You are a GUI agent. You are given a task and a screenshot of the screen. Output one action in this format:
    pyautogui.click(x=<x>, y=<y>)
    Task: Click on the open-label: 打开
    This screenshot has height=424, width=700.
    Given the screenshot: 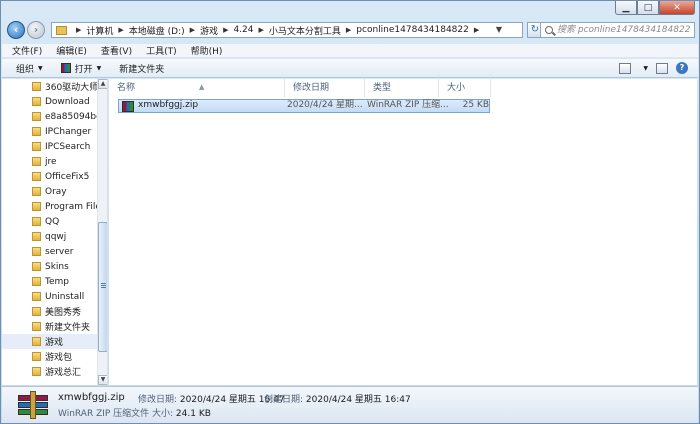 What is the action you would take?
    pyautogui.click(x=83, y=69)
    